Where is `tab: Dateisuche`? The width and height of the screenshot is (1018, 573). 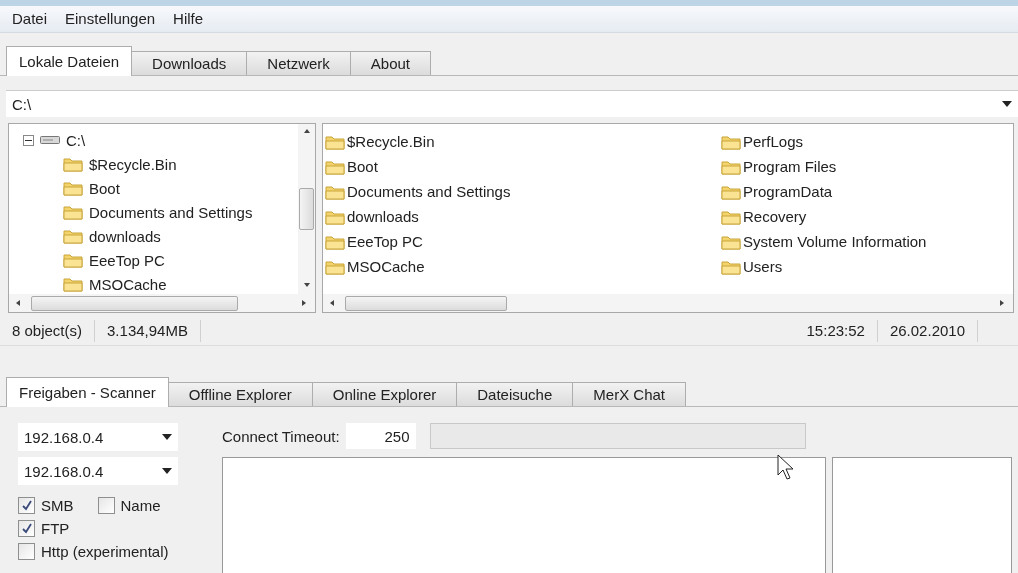 tab: Dateisuche is located at coordinates (515, 394).